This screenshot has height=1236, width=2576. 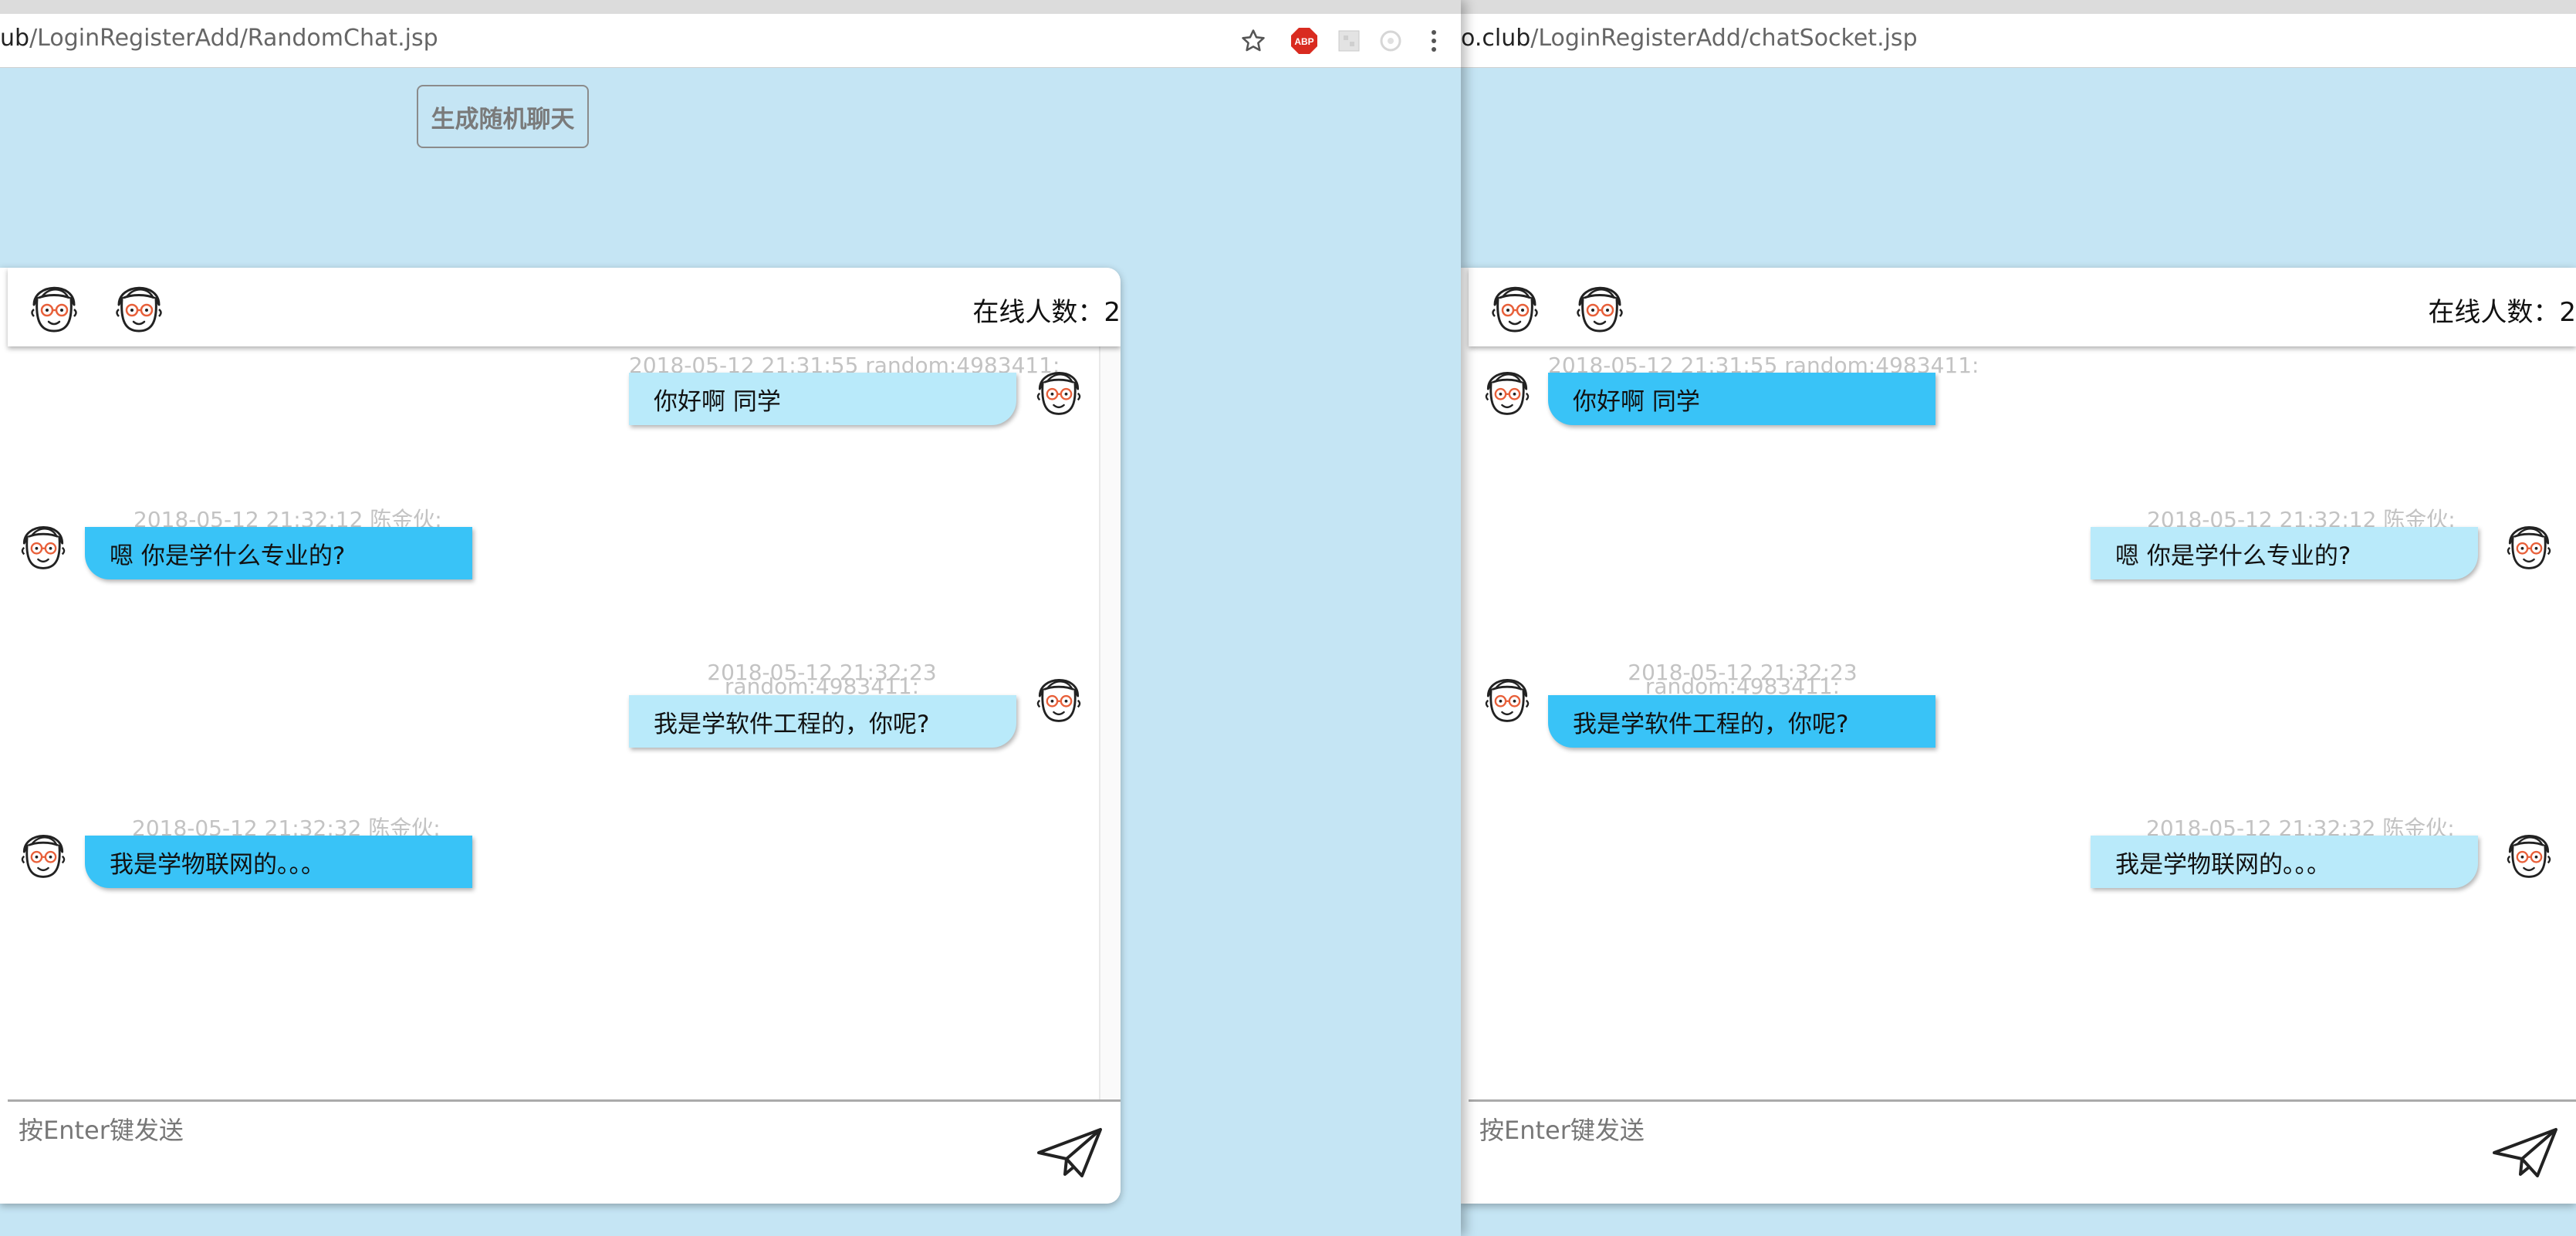 I want to click on svg-text: ABP, so click(x=1303, y=42).